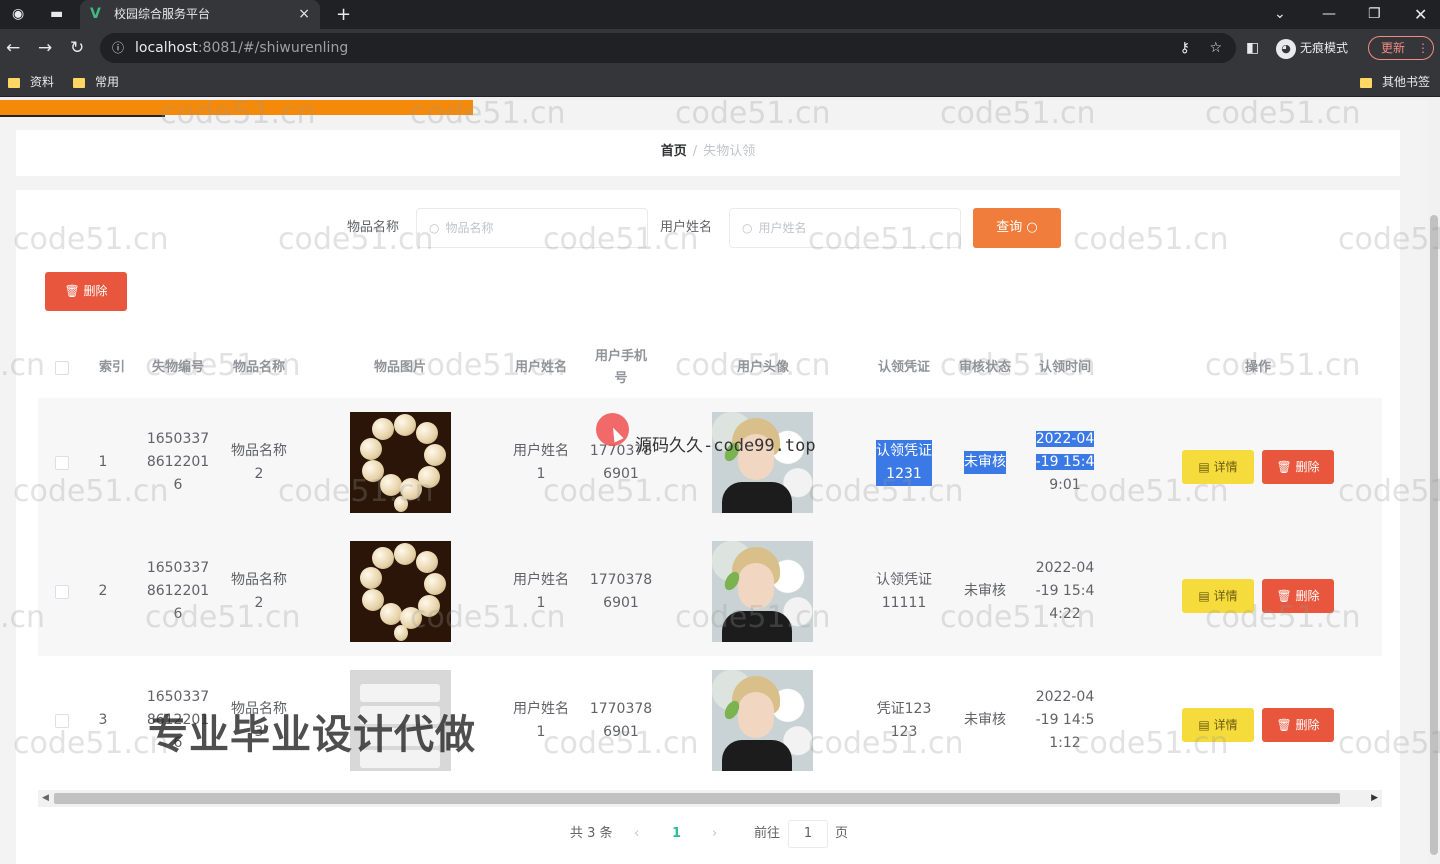  What do you see at coordinates (258, 367) in the screenshot?
I see `header-item-name: 物品名称` at bounding box center [258, 367].